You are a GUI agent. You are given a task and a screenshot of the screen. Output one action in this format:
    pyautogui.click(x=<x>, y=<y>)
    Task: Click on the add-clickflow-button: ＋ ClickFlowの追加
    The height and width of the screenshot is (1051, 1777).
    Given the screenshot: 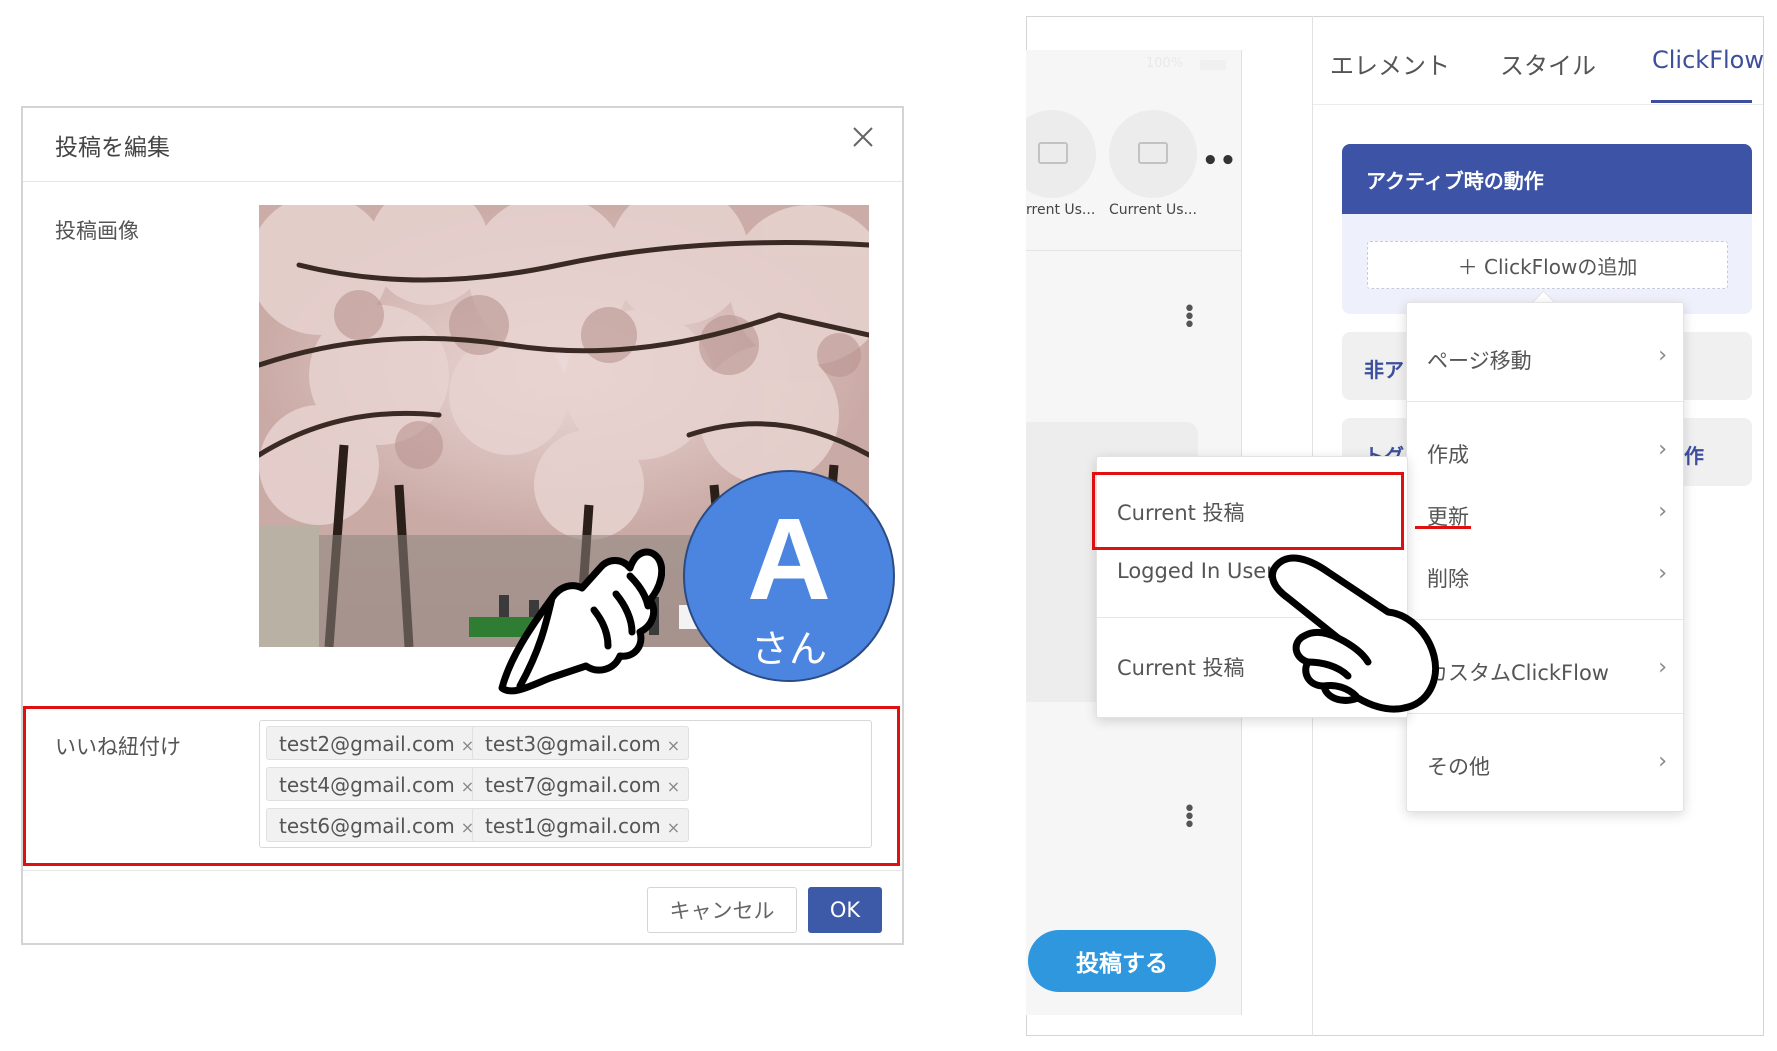 What is the action you would take?
    pyautogui.click(x=1547, y=265)
    